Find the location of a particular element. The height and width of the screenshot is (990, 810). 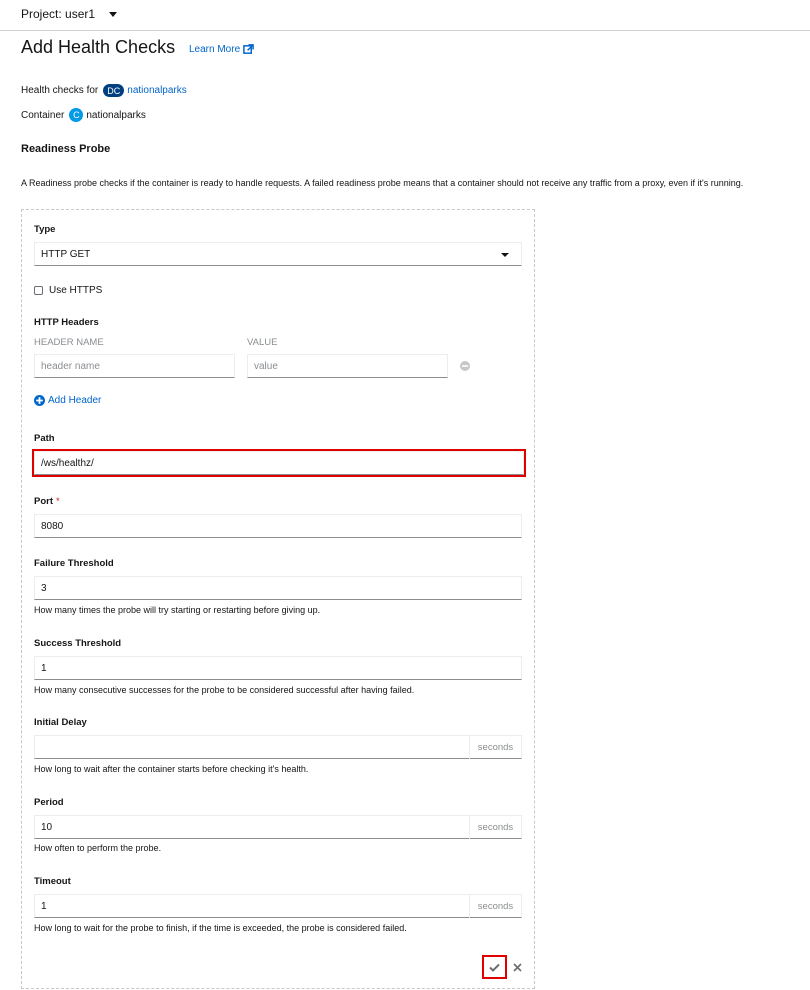

probe-title: Readiness Probe is located at coordinates (66, 149).